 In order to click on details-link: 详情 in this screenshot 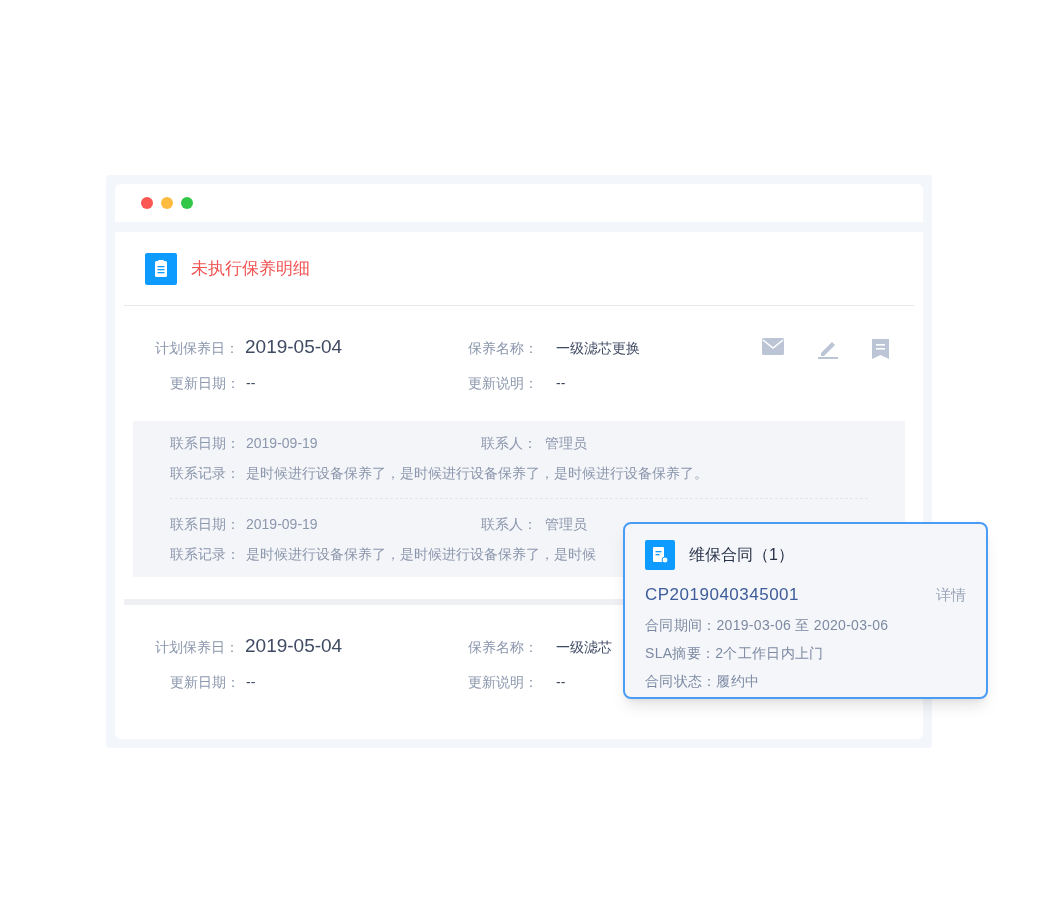, I will do `click(951, 595)`.